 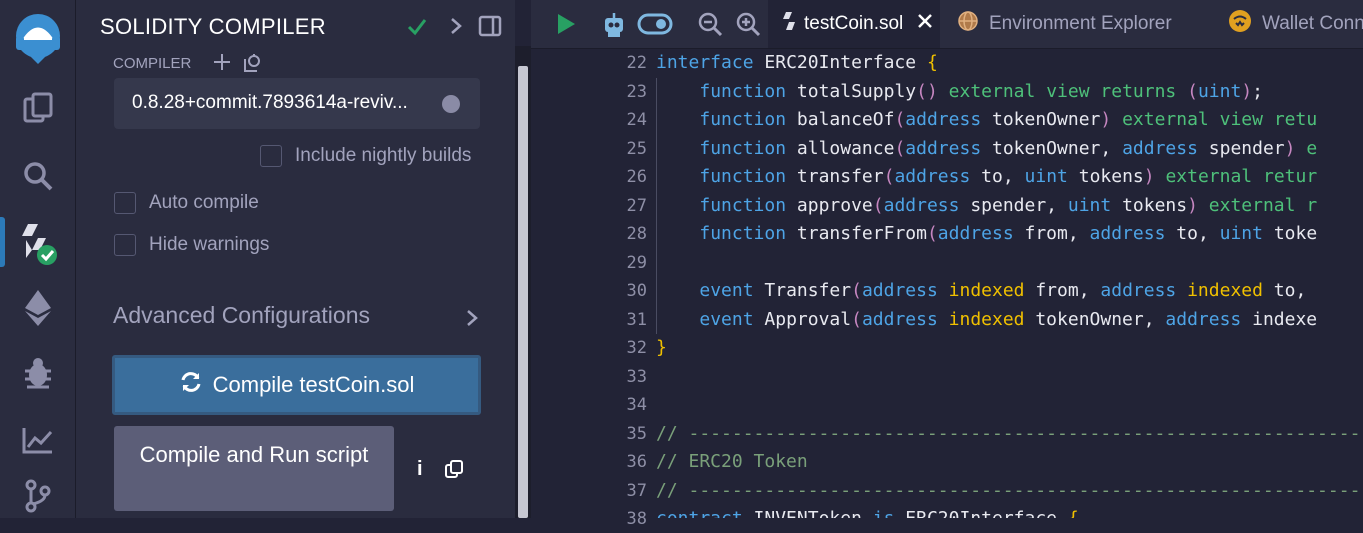 I want to click on hide-warnings-label: Hide warnings, so click(x=209, y=244).